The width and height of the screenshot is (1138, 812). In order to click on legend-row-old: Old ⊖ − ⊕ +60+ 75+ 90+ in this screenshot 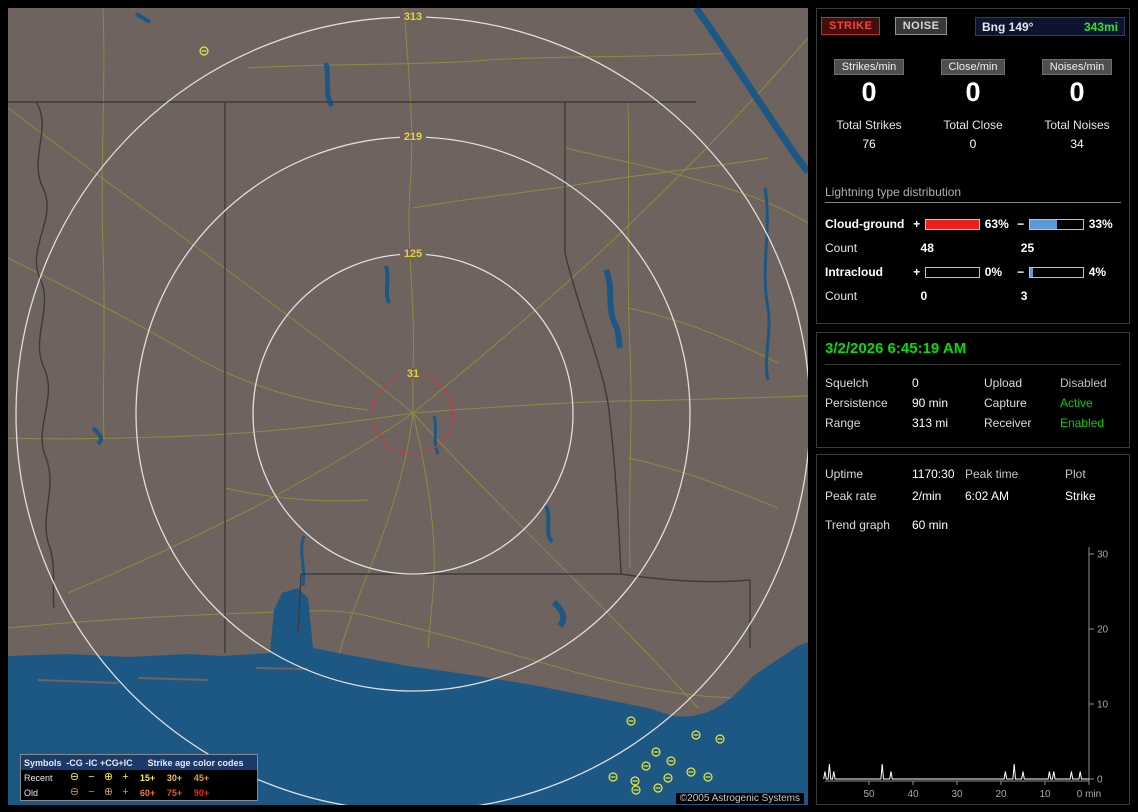, I will do `click(139, 792)`.